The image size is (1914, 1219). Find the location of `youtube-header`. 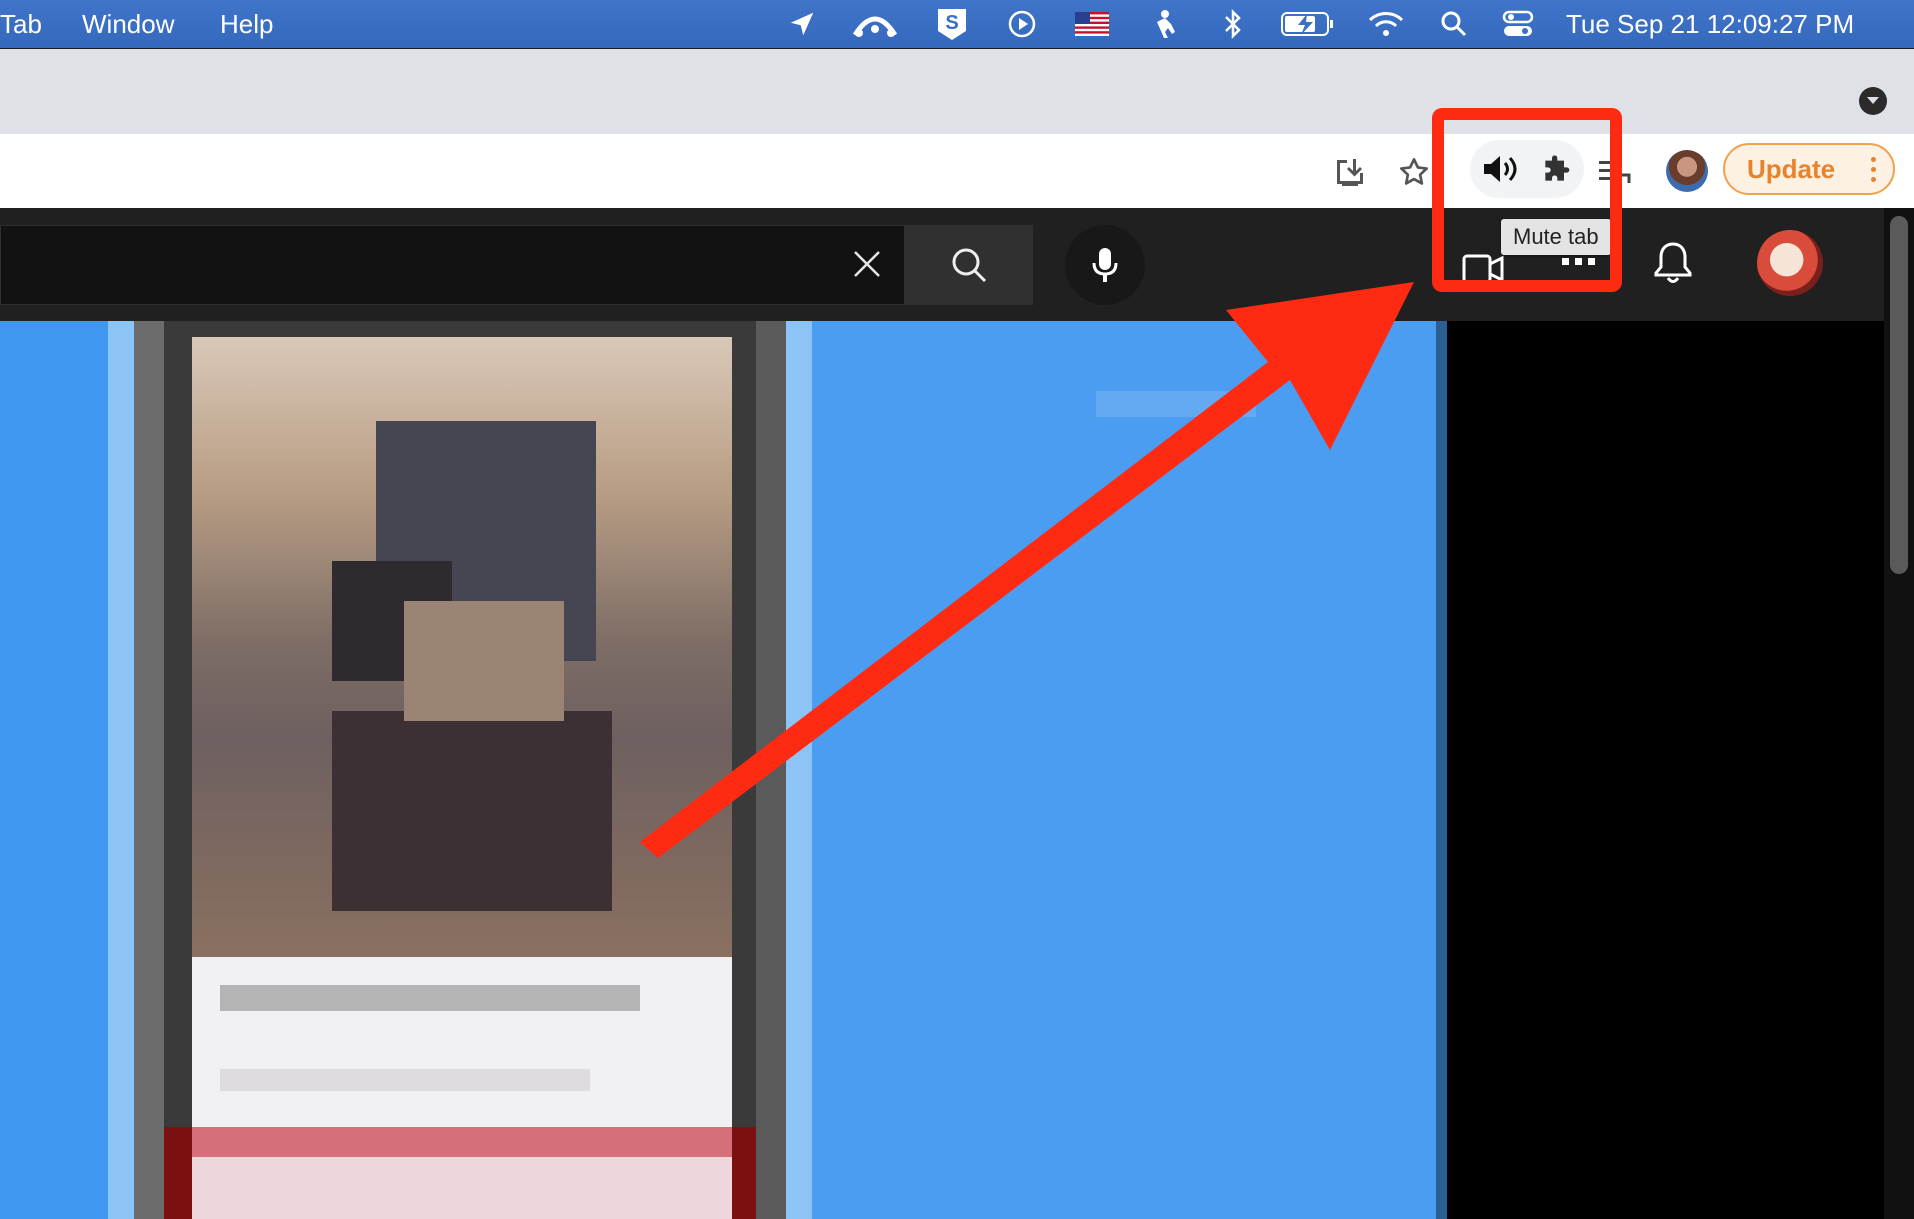

youtube-header is located at coordinates (957, 264).